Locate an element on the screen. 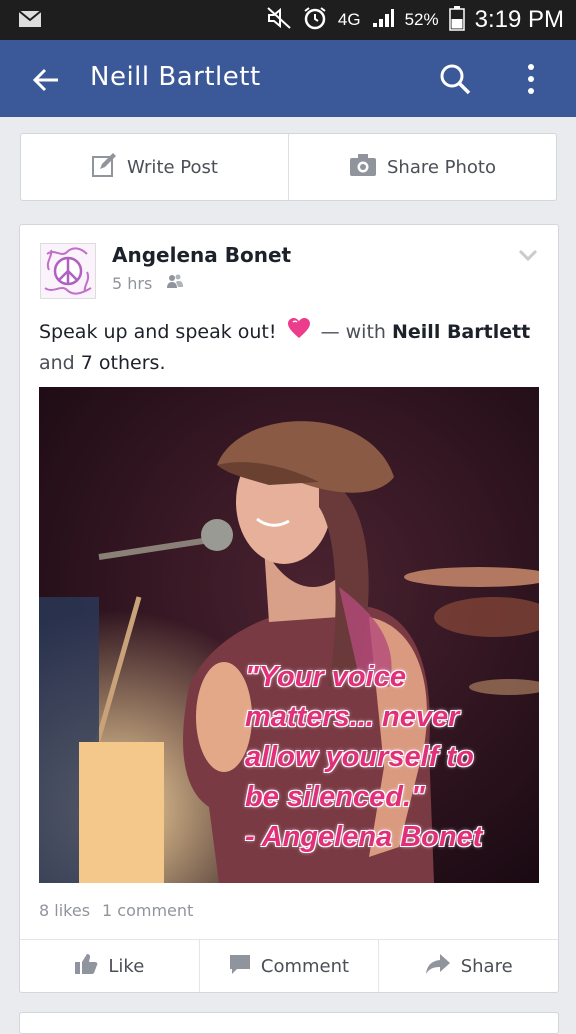 Image resolution: width=576 pixels, height=1034 pixels. network-label: 4G is located at coordinates (349, 19).